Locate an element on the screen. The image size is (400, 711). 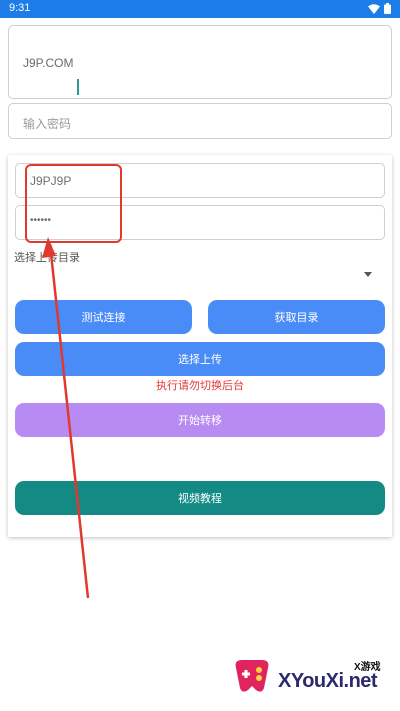
annotation-arrow is located at coordinates (66, 418).